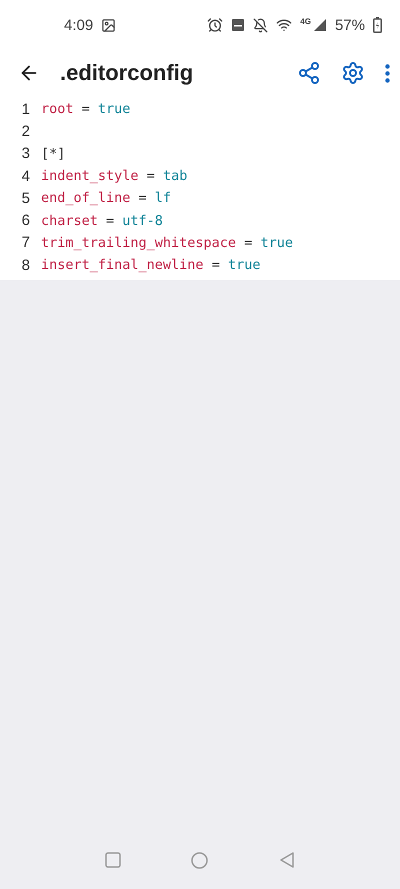 The width and height of the screenshot is (400, 889). I want to click on share-button, so click(309, 73).